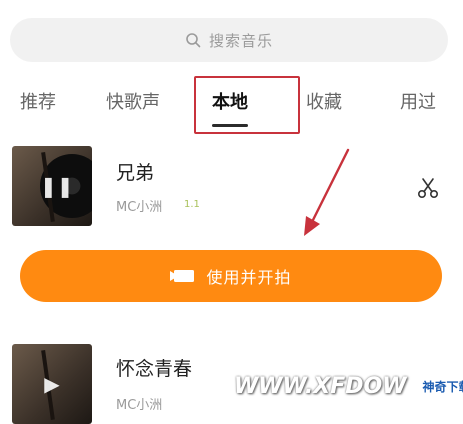  Describe the element at coordinates (428, 188) in the screenshot. I see `scissors-icon` at that location.